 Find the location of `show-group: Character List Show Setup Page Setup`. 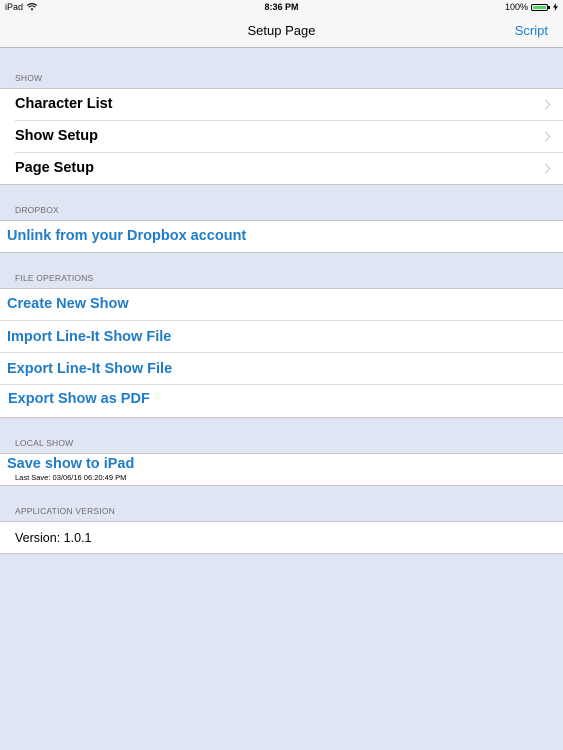

show-group: Character List Show Setup Page Setup is located at coordinates (281, 136).